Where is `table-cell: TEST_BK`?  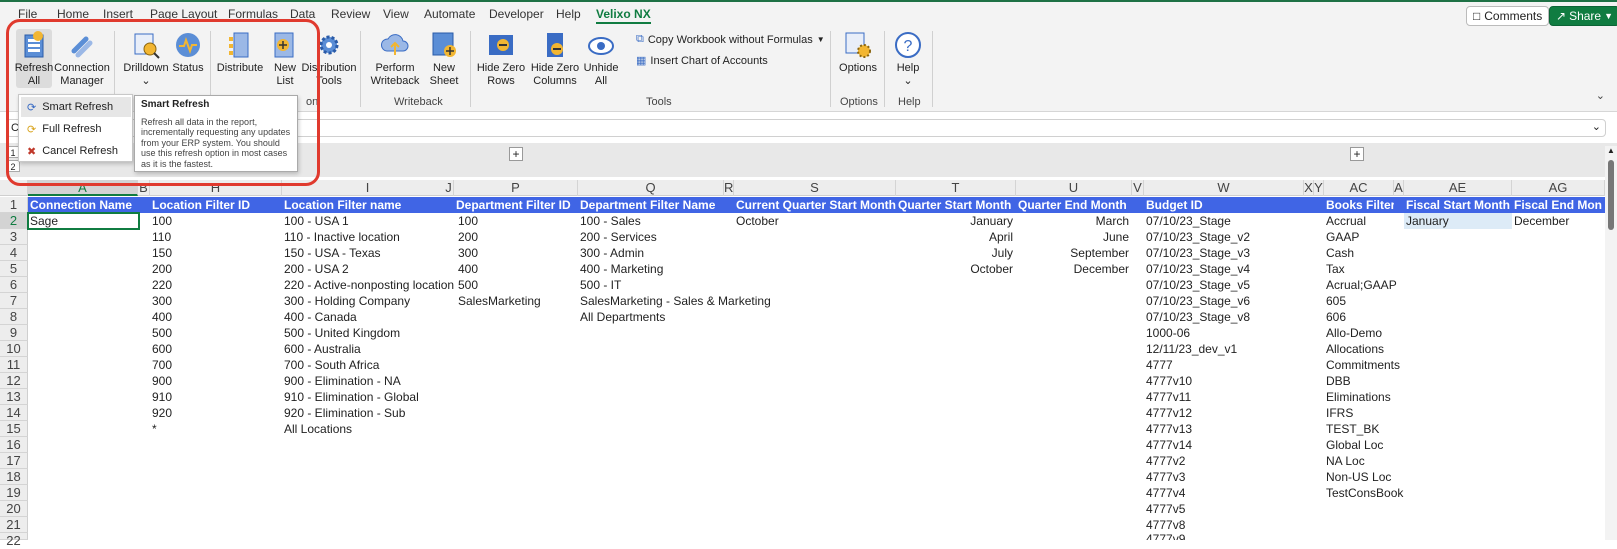
table-cell: TEST_BK is located at coordinates (1369, 429).